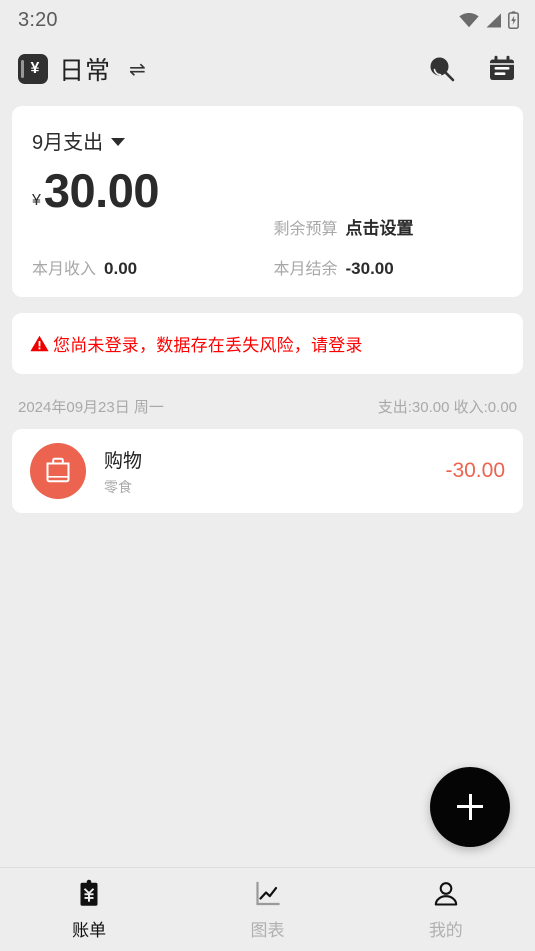 The height and width of the screenshot is (951, 535). I want to click on month-selector: 9月支出, so click(79, 140).